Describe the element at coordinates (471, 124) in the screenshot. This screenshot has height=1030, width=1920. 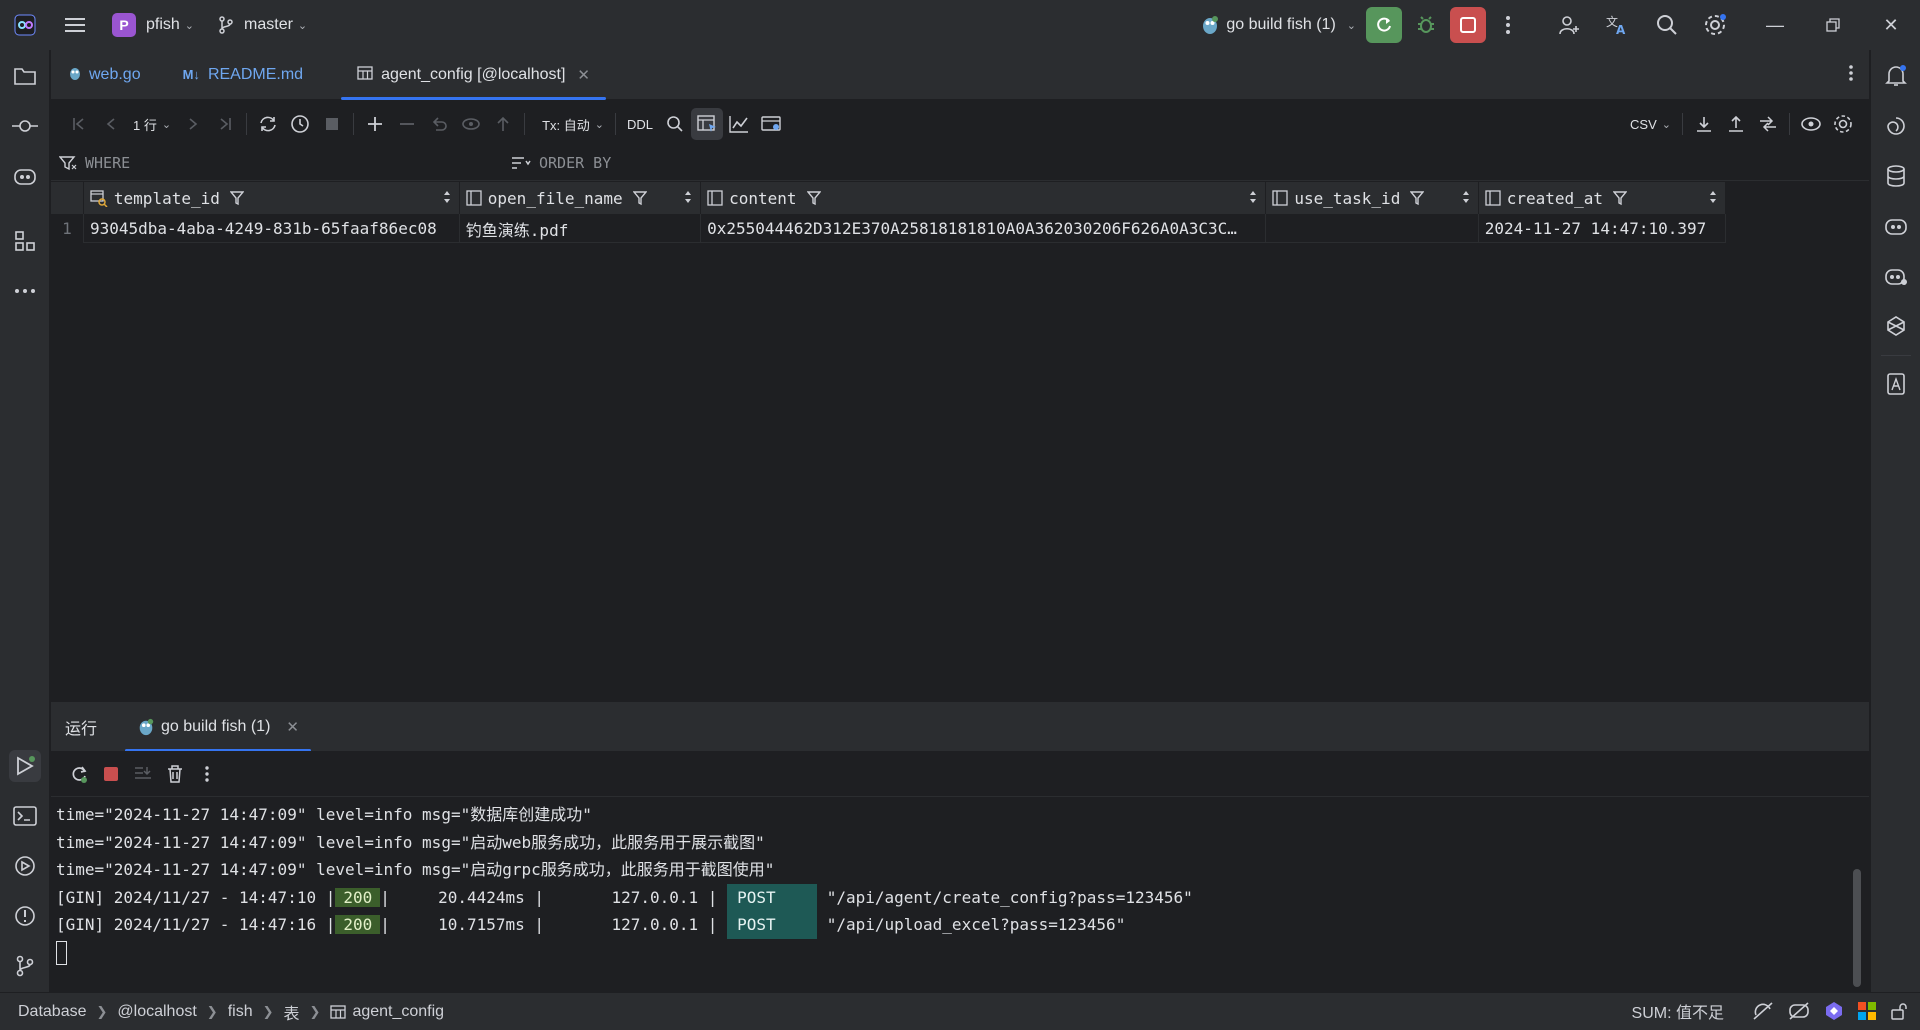
I see `preview-changes-icon` at that location.